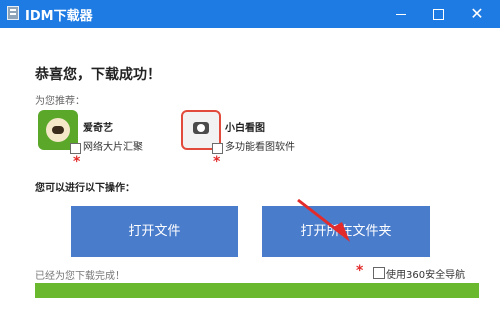 This screenshot has width=500, height=334. I want to click on success-headline: 恭喜您，下载成功！, so click(98, 75).